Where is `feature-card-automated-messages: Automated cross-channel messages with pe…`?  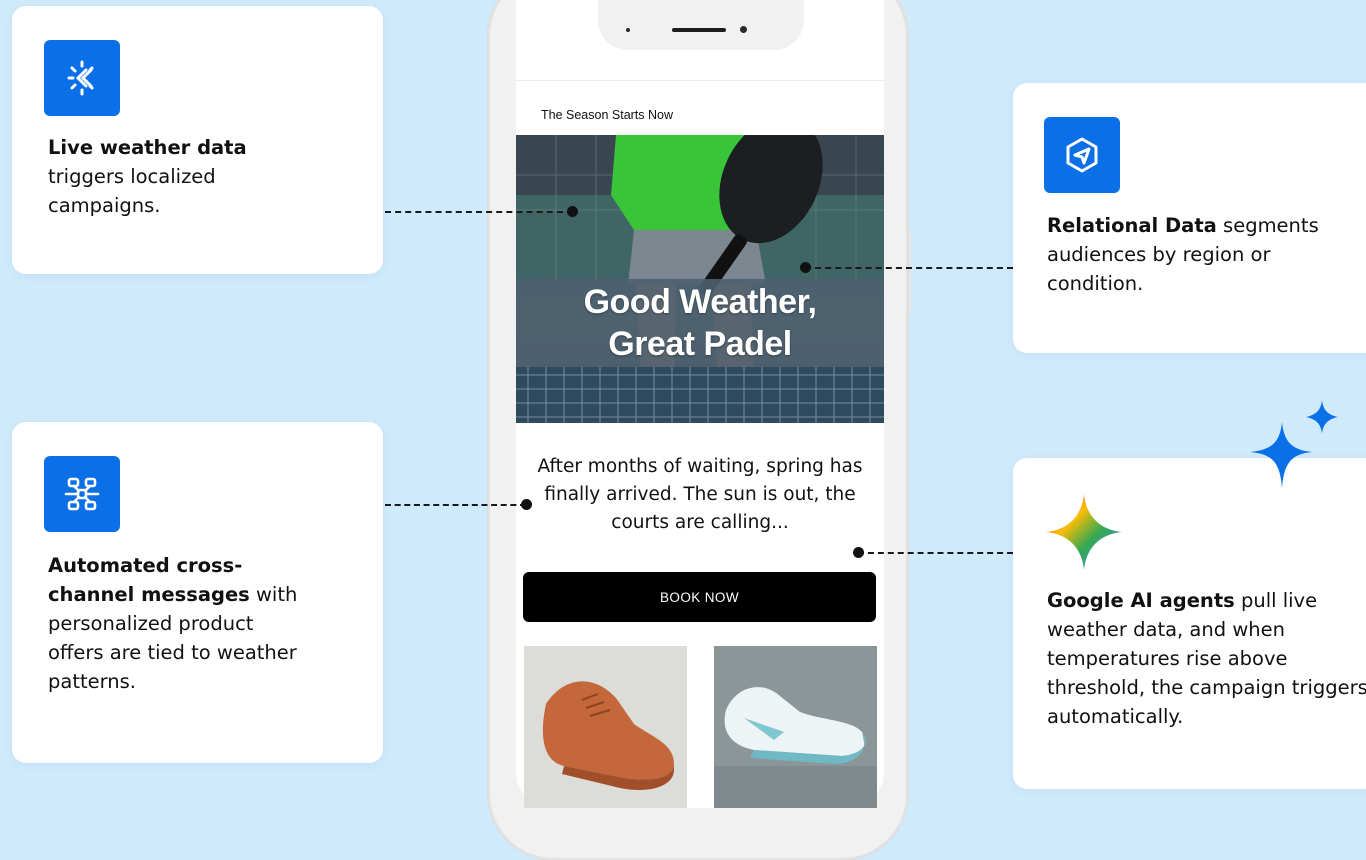
feature-card-automated-messages: Automated cross-channel messages with pe… is located at coordinates (197, 592).